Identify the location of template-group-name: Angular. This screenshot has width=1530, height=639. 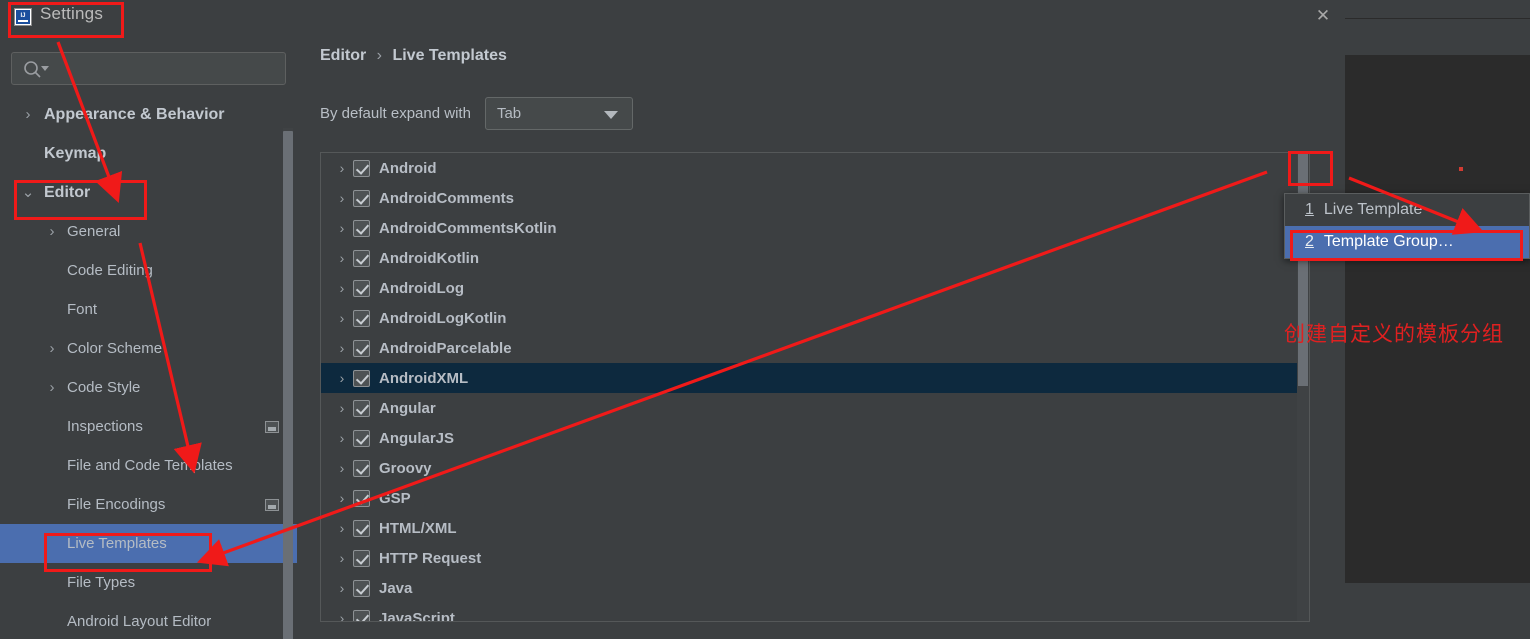
(407, 408).